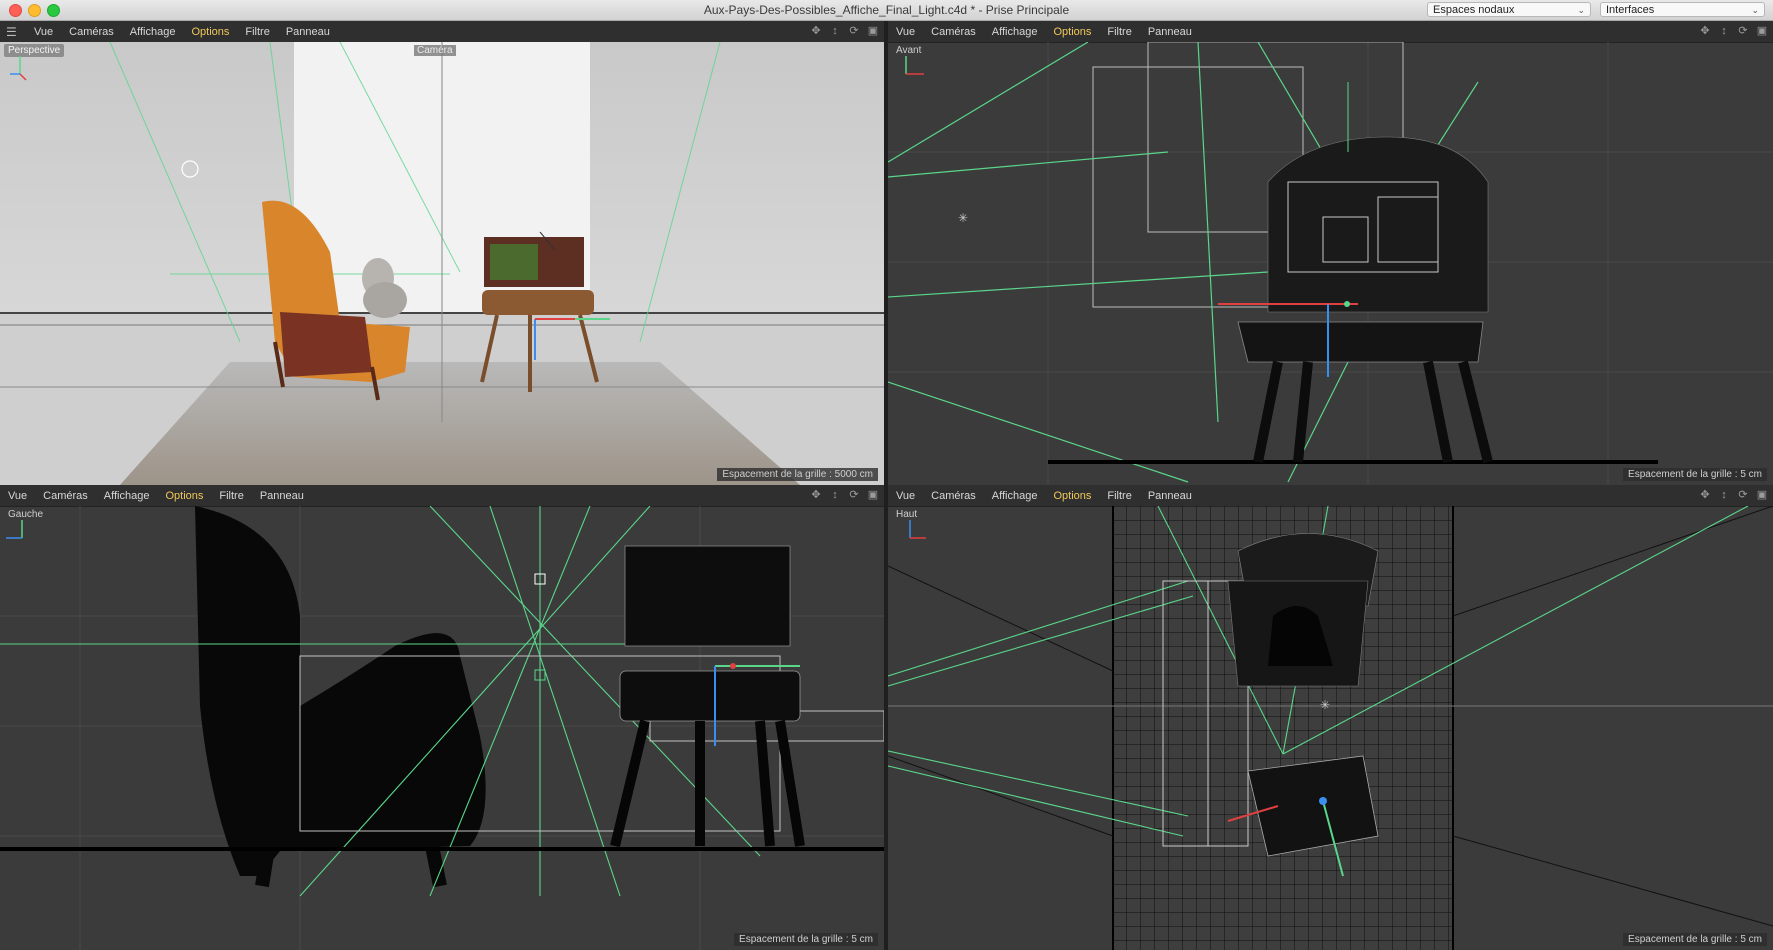  I want to click on camera-label: Caméra, so click(435, 50).